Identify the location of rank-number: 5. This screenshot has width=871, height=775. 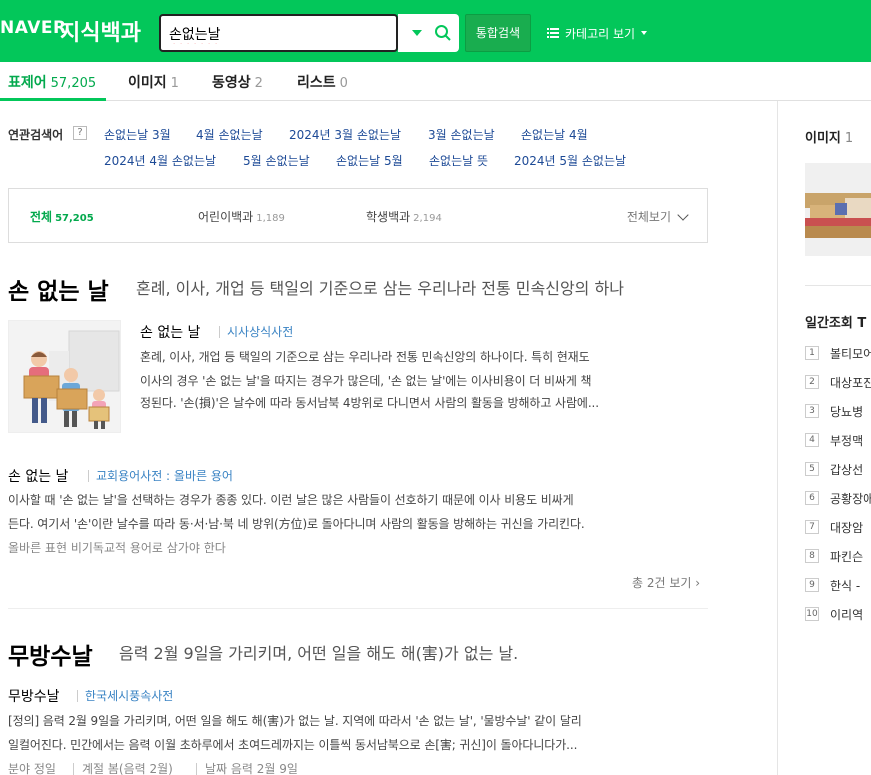
(812, 469).